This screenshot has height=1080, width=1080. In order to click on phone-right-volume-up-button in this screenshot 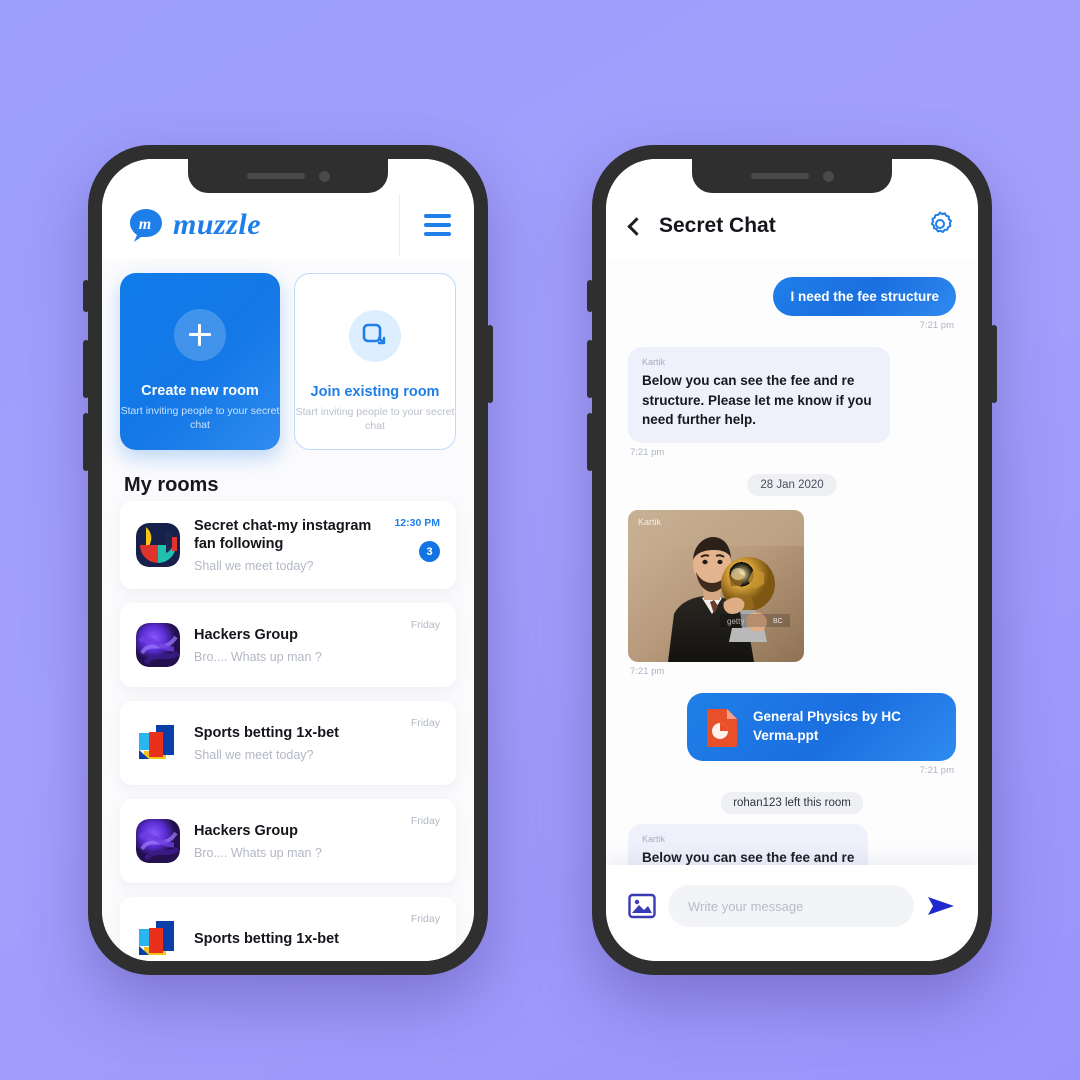, I will do `click(590, 369)`.